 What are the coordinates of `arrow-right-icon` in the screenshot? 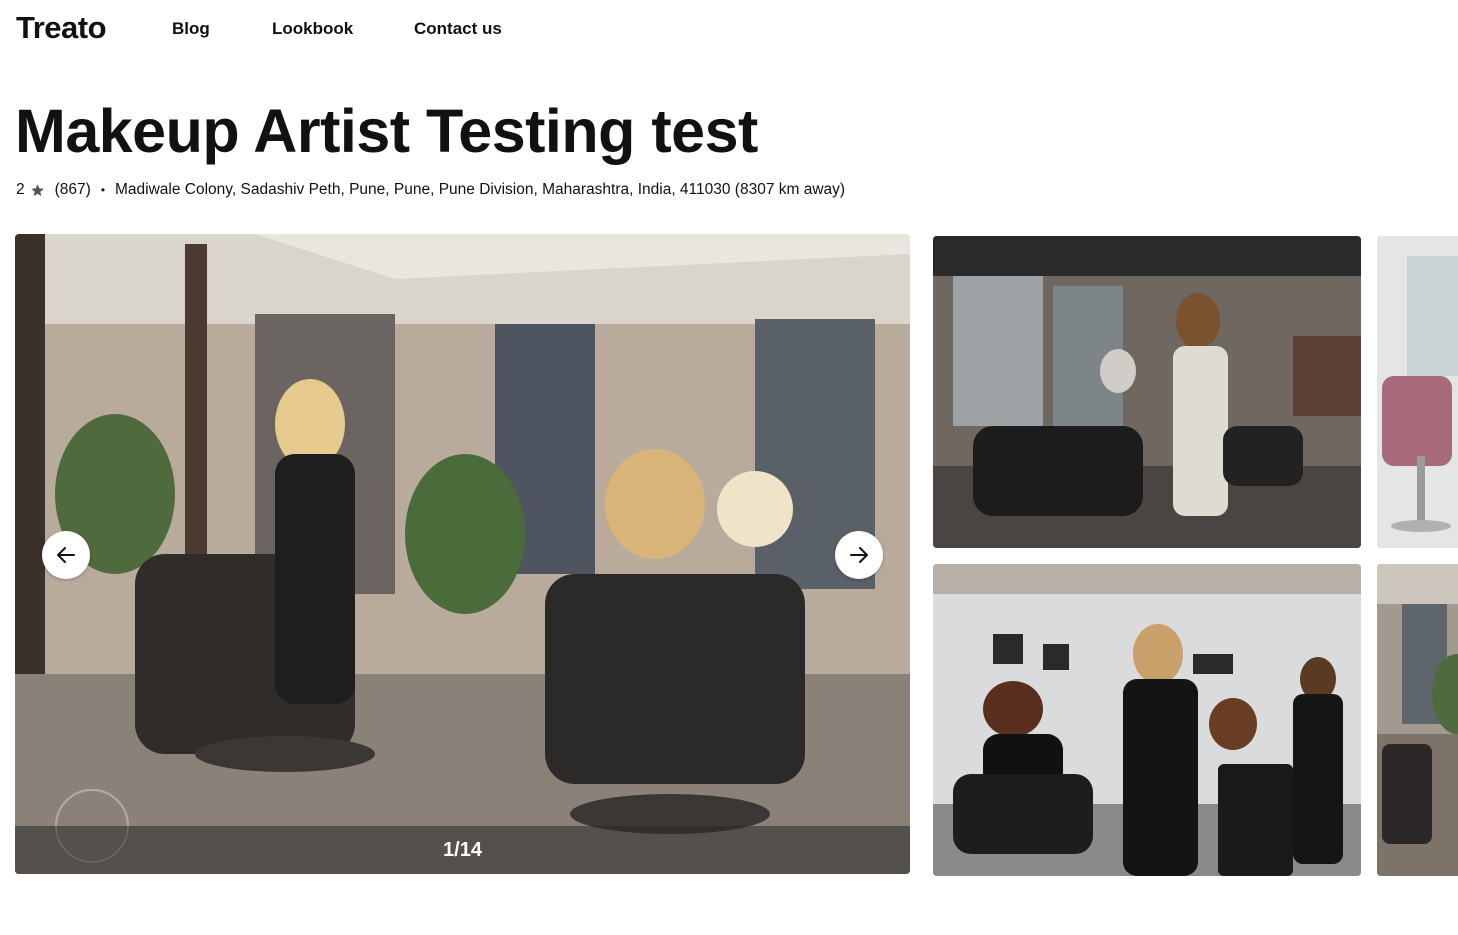 It's located at (859, 555).